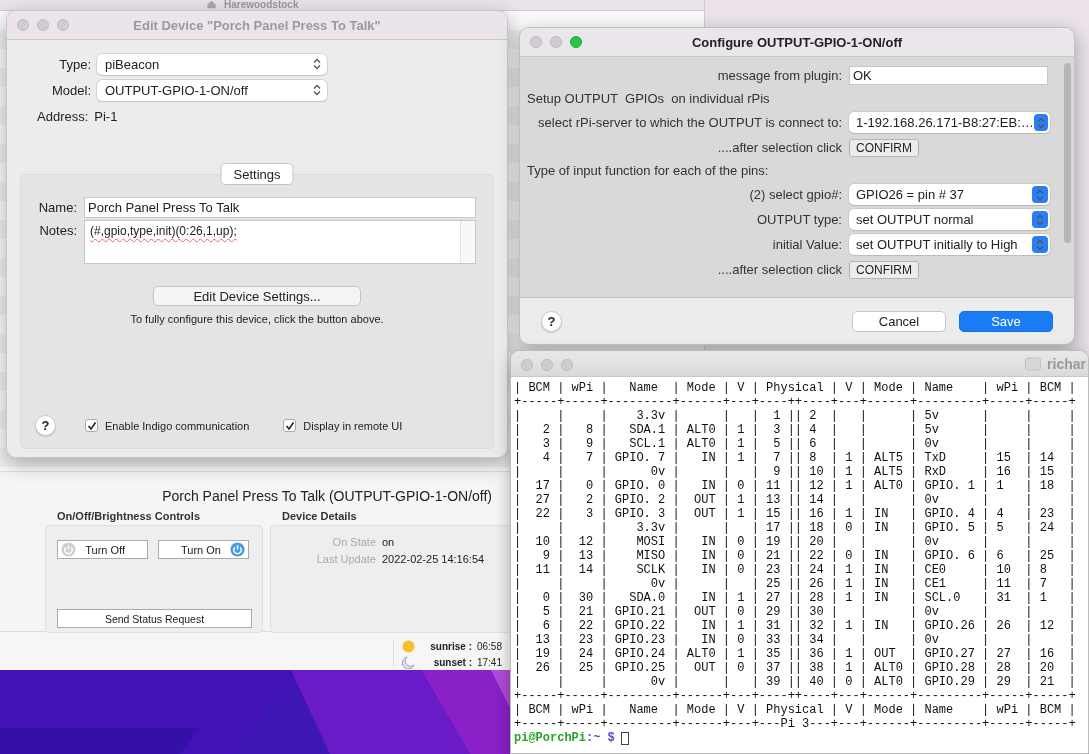 The height and width of the screenshot is (754, 1089). Describe the element at coordinates (353, 542) in the screenshot. I see `detail-label: On State` at that location.